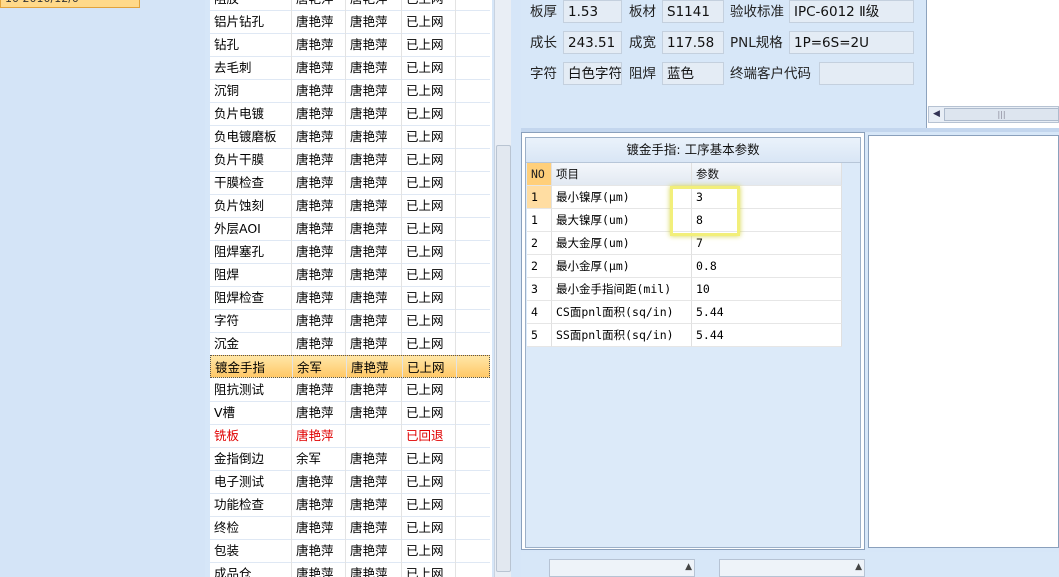 Image resolution: width=1059 pixels, height=577 pixels. Describe the element at coordinates (792, 568) in the screenshot. I see `bottom-select-right: ▲` at that location.